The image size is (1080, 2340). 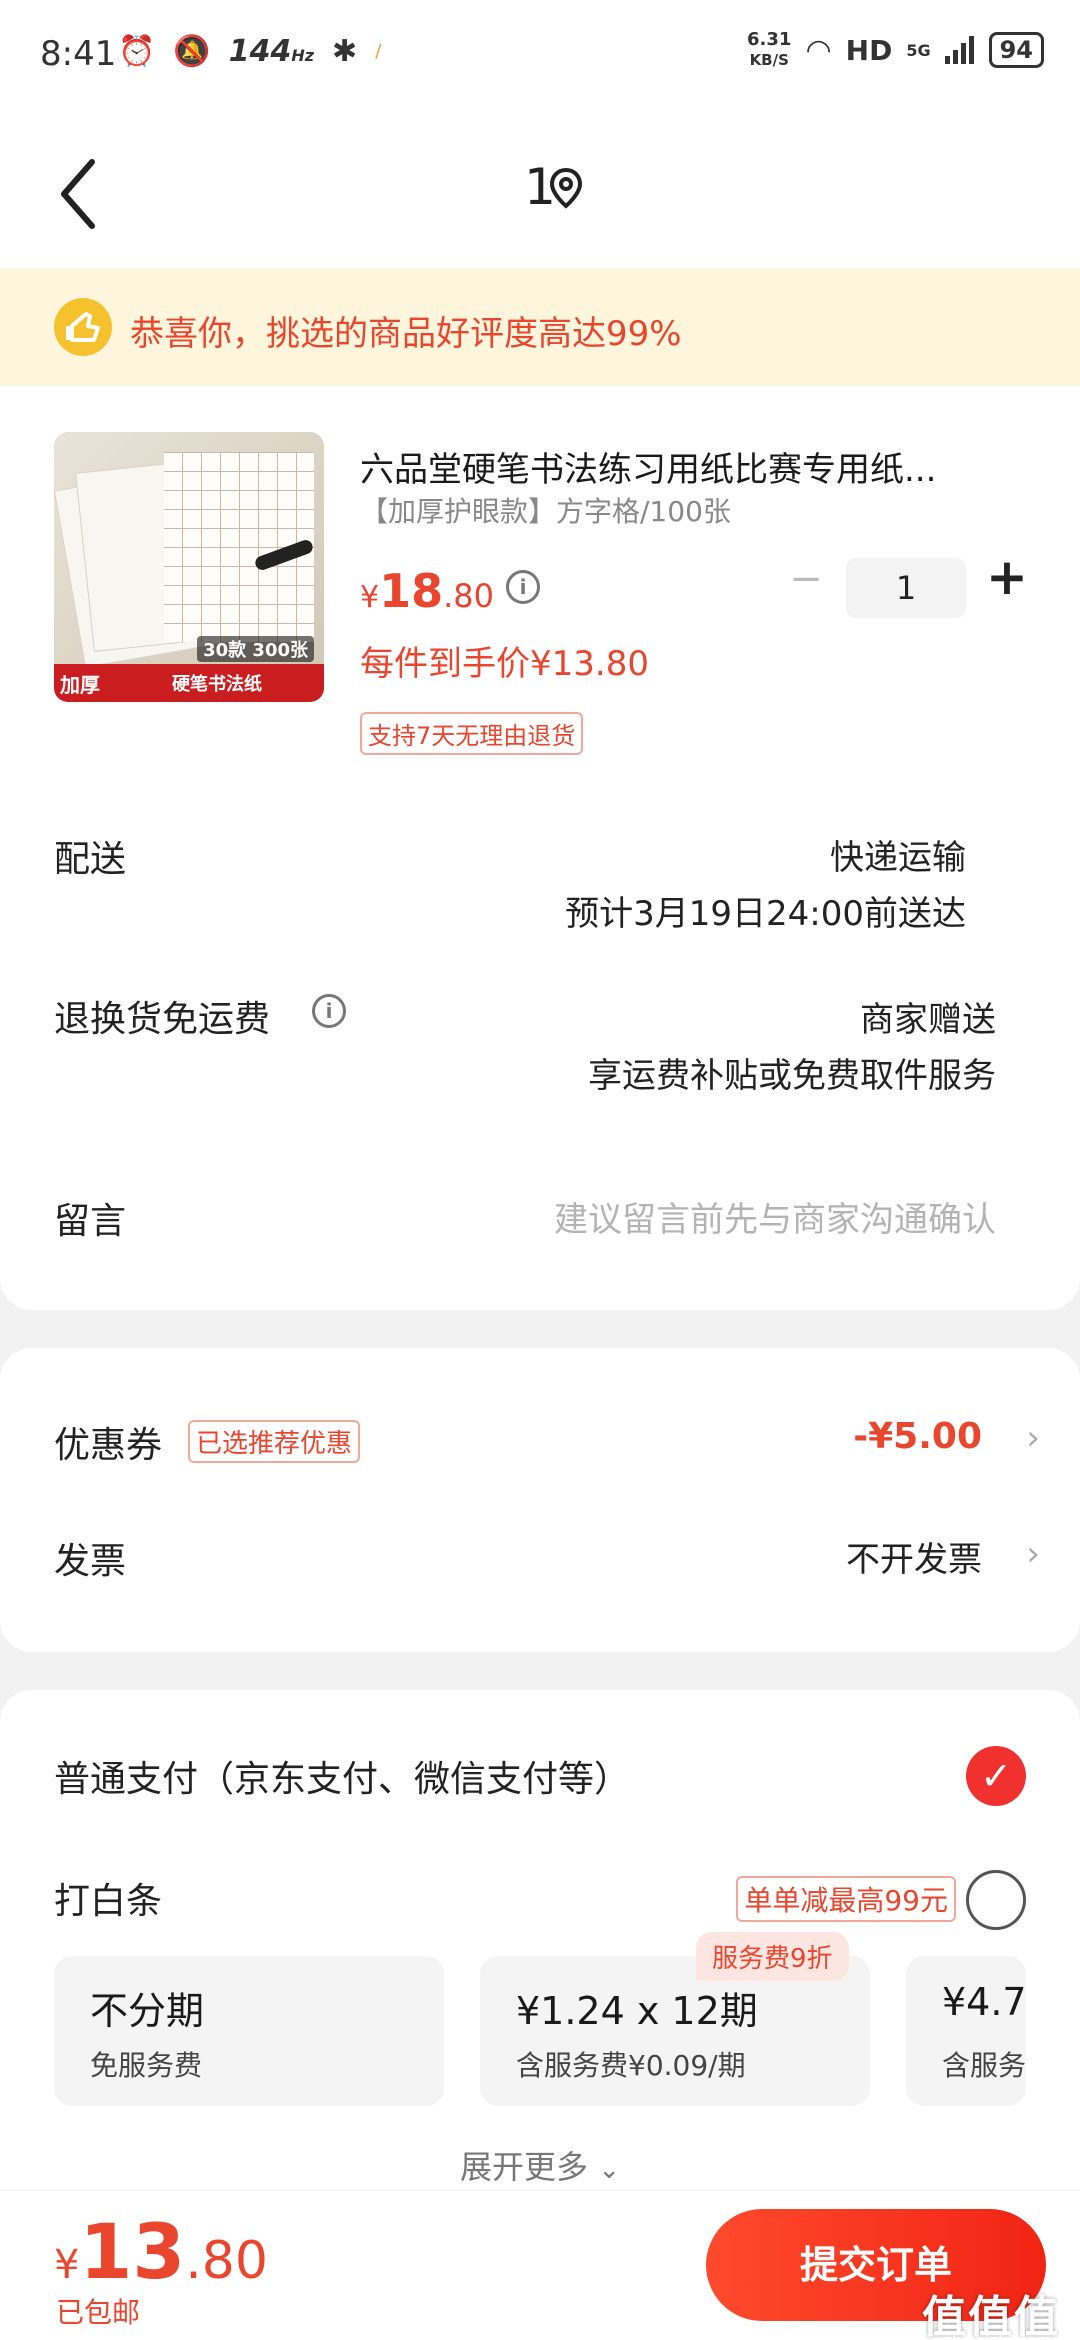 What do you see at coordinates (274, 1441) in the screenshot?
I see `coupon-recommended-tag: 已选推荐优惠` at bounding box center [274, 1441].